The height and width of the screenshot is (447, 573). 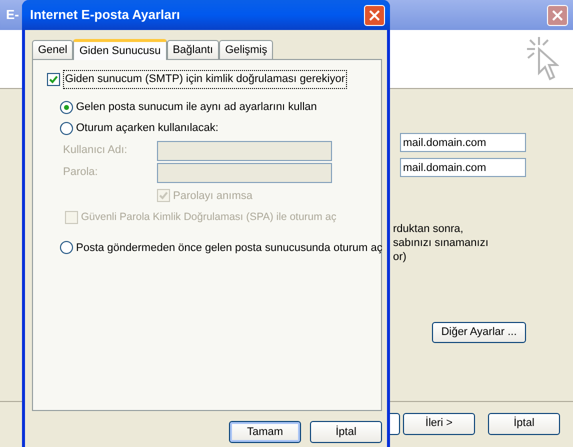 I want to click on checkbox-label: Giden sunucum (SMTP) için kimlik doğrulaması gerekiyor, so click(x=205, y=79).